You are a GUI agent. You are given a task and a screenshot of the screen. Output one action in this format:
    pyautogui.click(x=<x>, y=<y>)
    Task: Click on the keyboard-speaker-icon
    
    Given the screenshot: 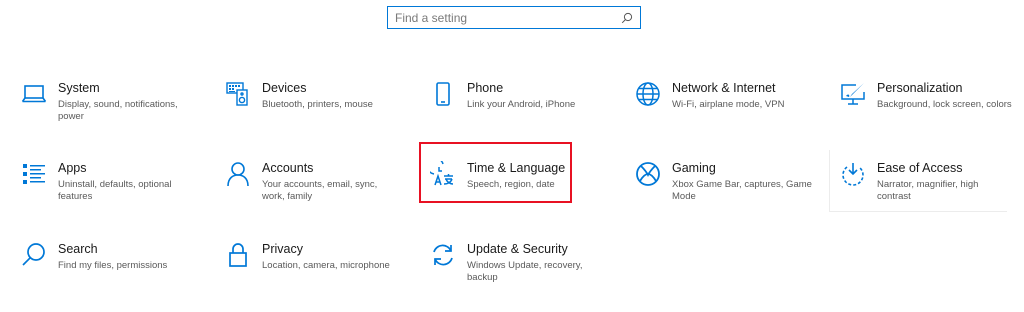 What is the action you would take?
    pyautogui.click(x=238, y=94)
    